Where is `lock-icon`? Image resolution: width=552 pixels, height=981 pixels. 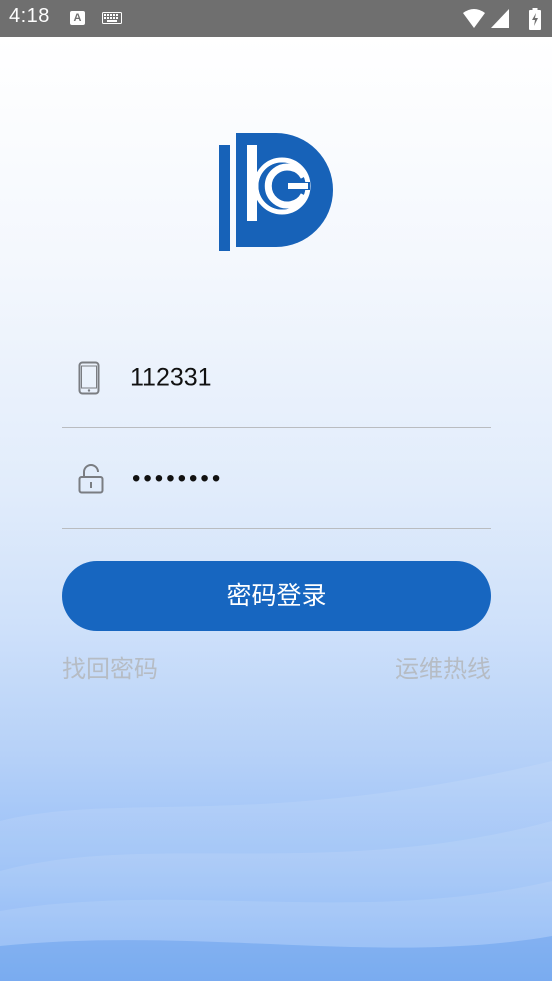 lock-icon is located at coordinates (91, 479).